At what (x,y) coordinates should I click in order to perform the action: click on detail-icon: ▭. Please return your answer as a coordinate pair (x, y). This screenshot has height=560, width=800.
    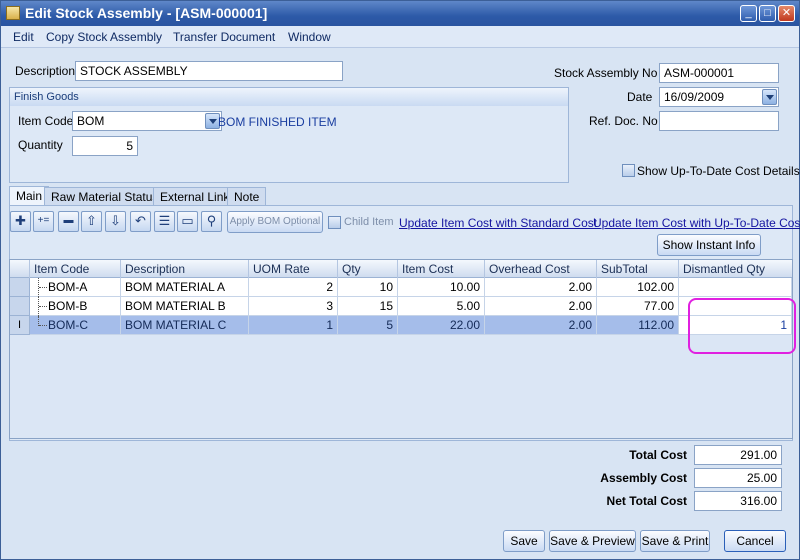
    Looking at the image, I should click on (187, 221).